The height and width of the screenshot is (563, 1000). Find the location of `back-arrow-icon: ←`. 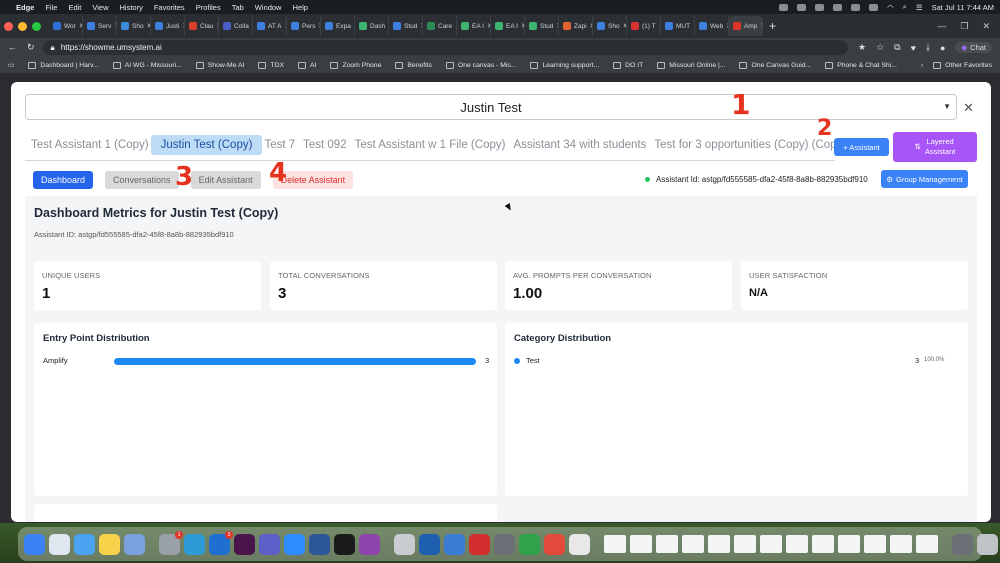

back-arrow-icon: ← is located at coordinates (12, 47).